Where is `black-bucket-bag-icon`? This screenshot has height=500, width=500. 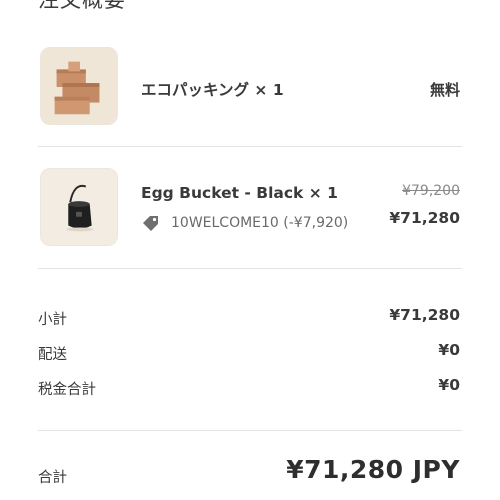
black-bucket-bag-icon is located at coordinates (79, 207).